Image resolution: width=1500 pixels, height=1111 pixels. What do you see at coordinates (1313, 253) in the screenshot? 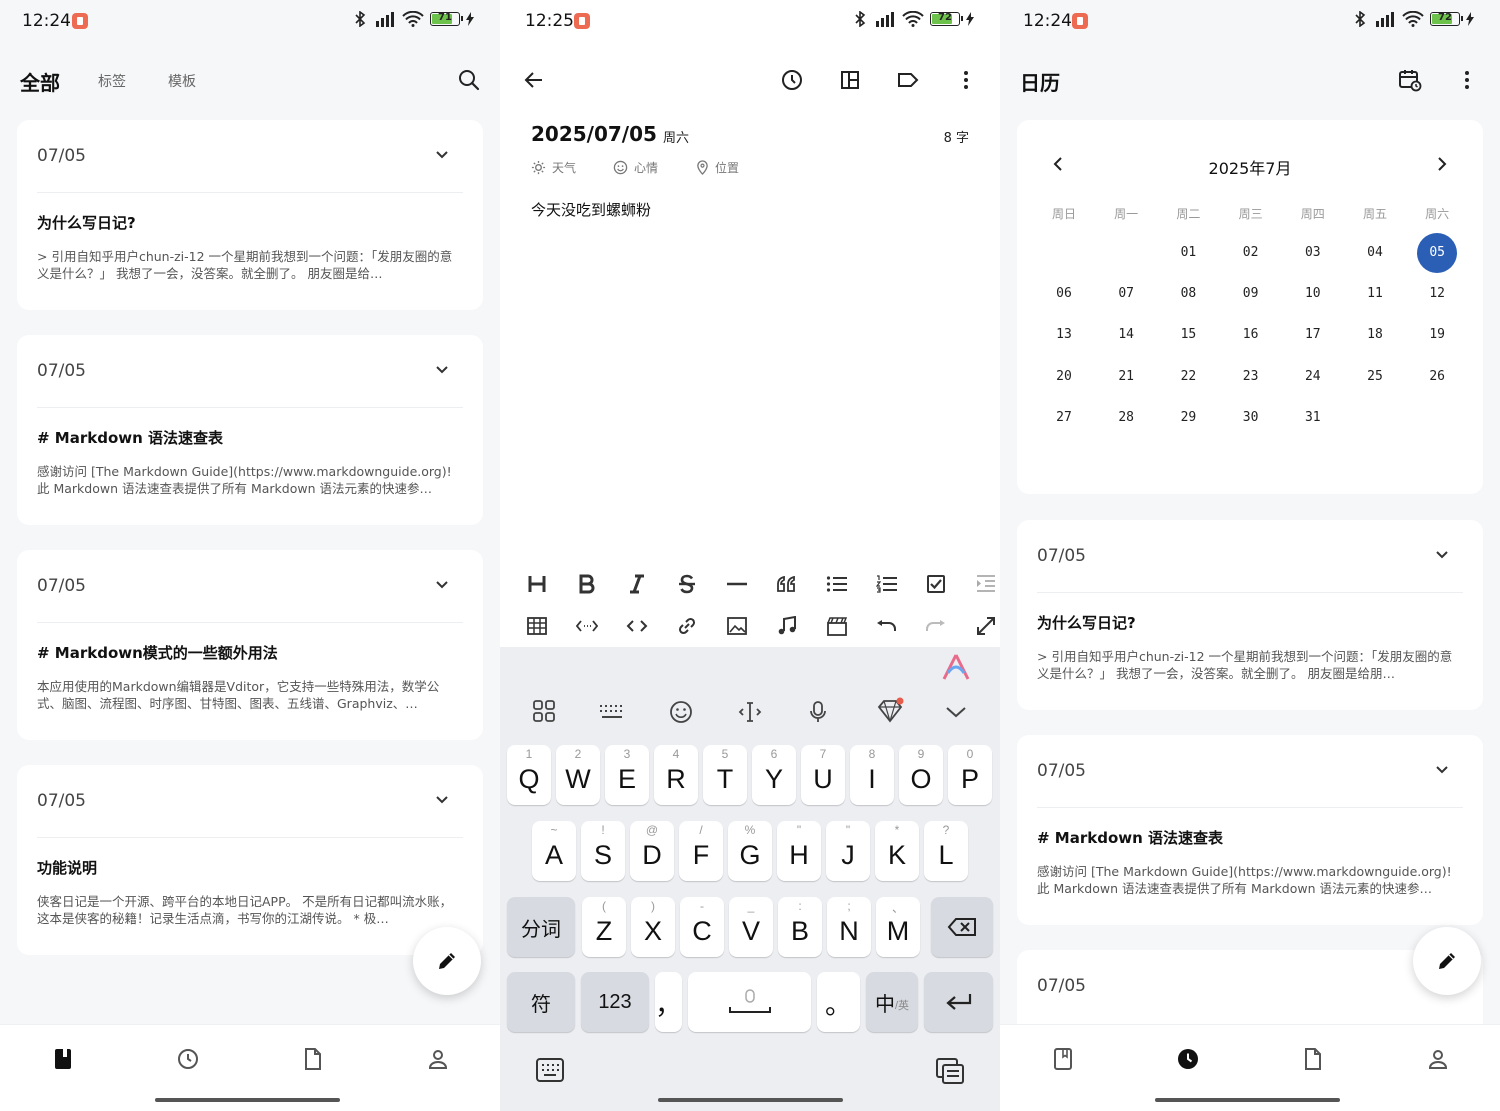
I see `calendar-day: 03` at bounding box center [1313, 253].